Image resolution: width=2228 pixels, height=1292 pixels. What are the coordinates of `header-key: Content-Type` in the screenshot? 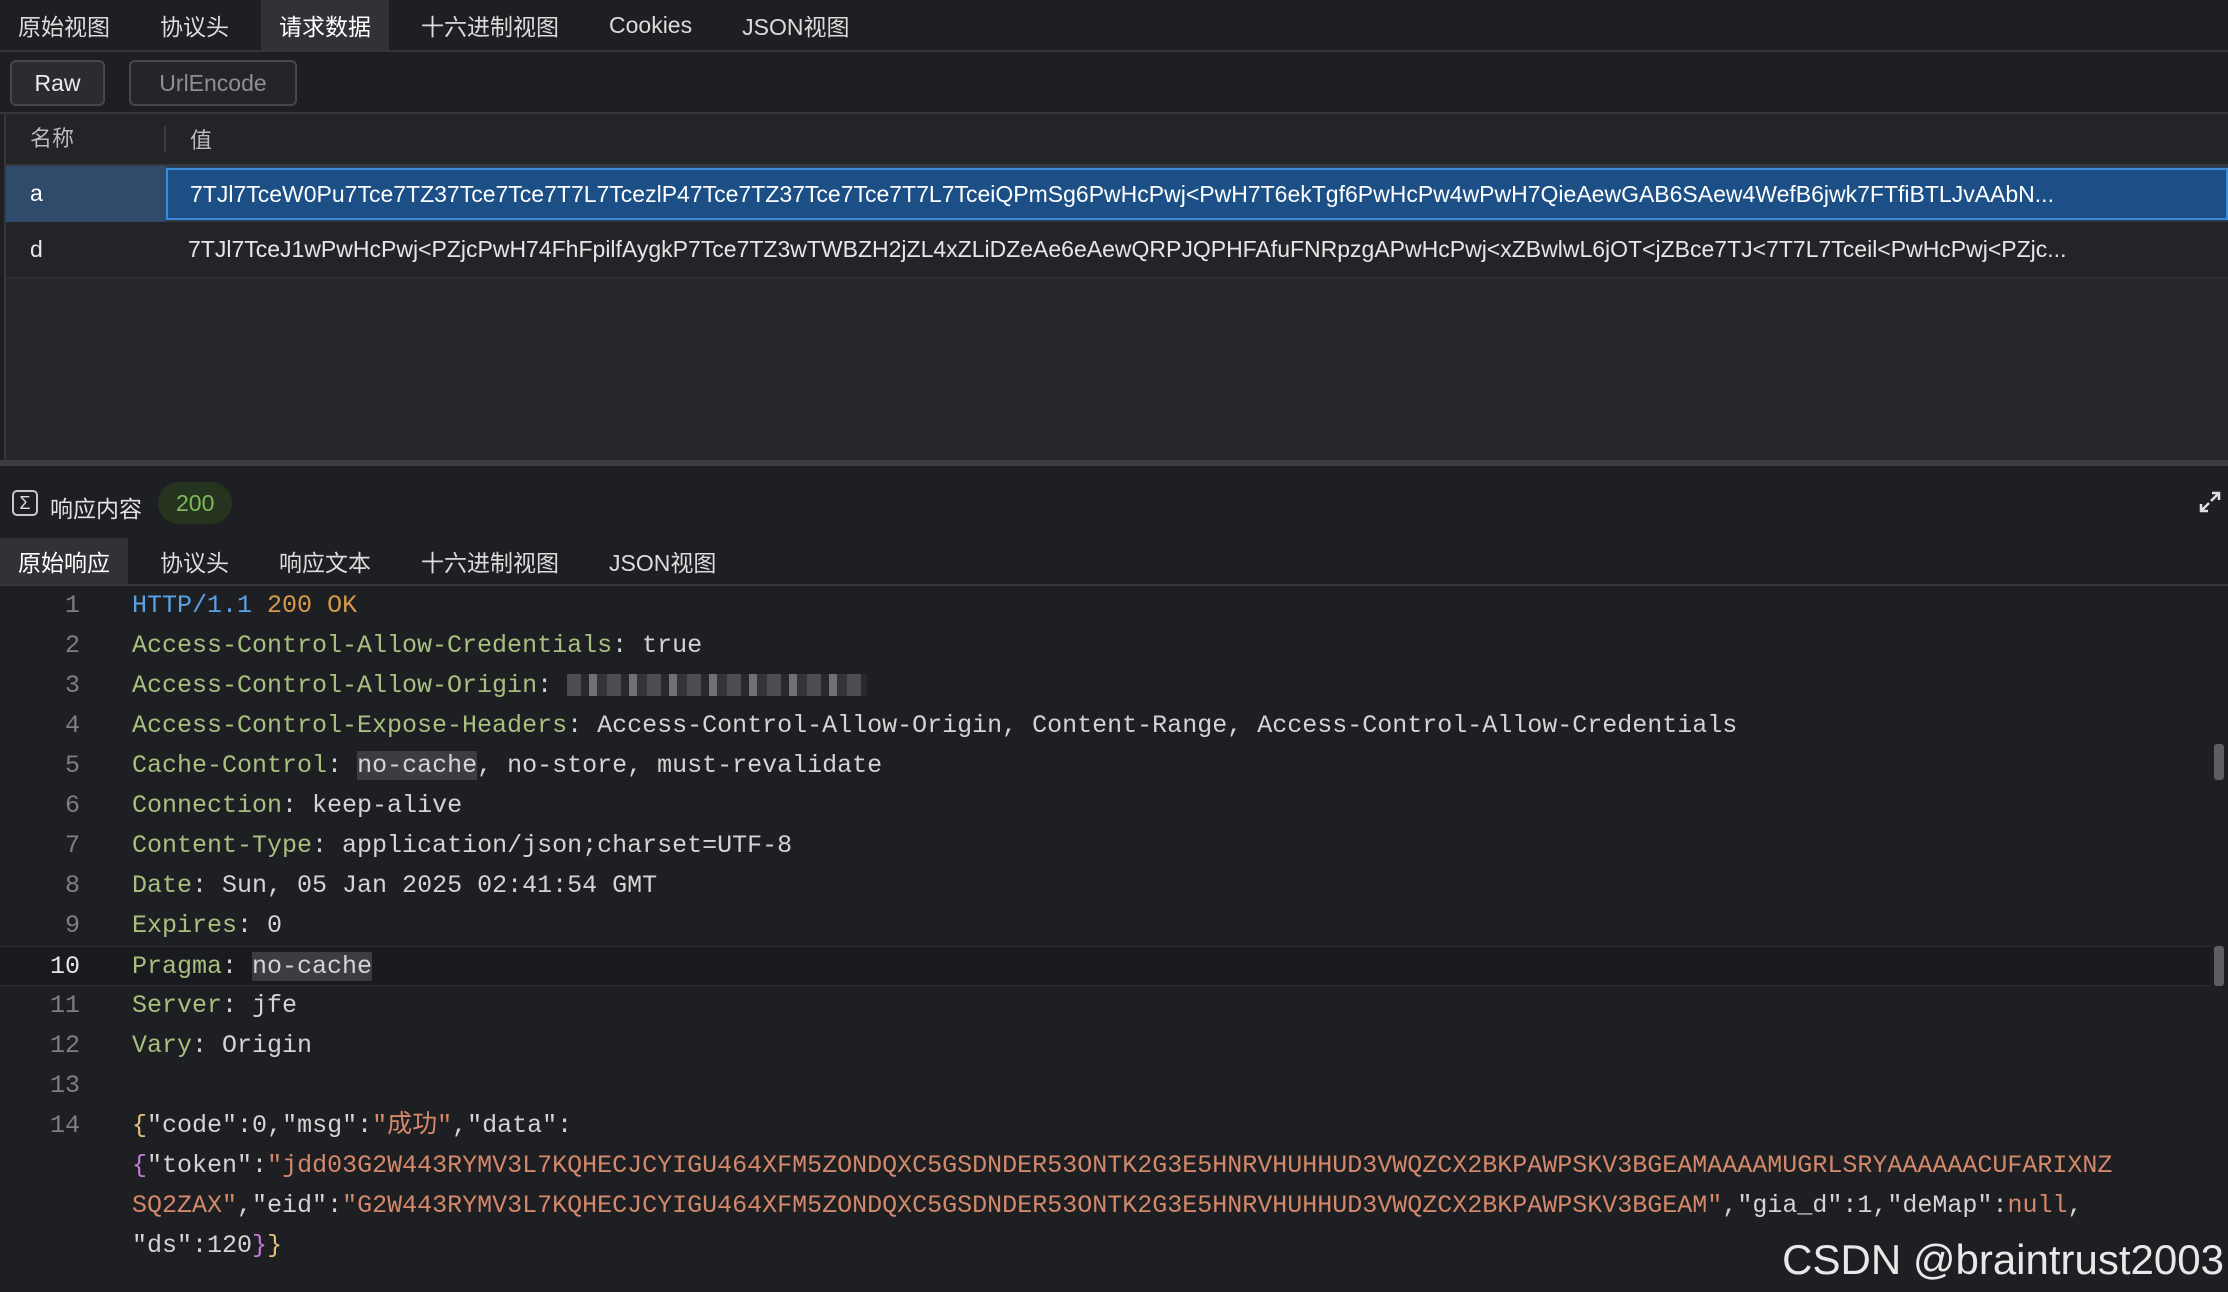 It's located at (222, 845).